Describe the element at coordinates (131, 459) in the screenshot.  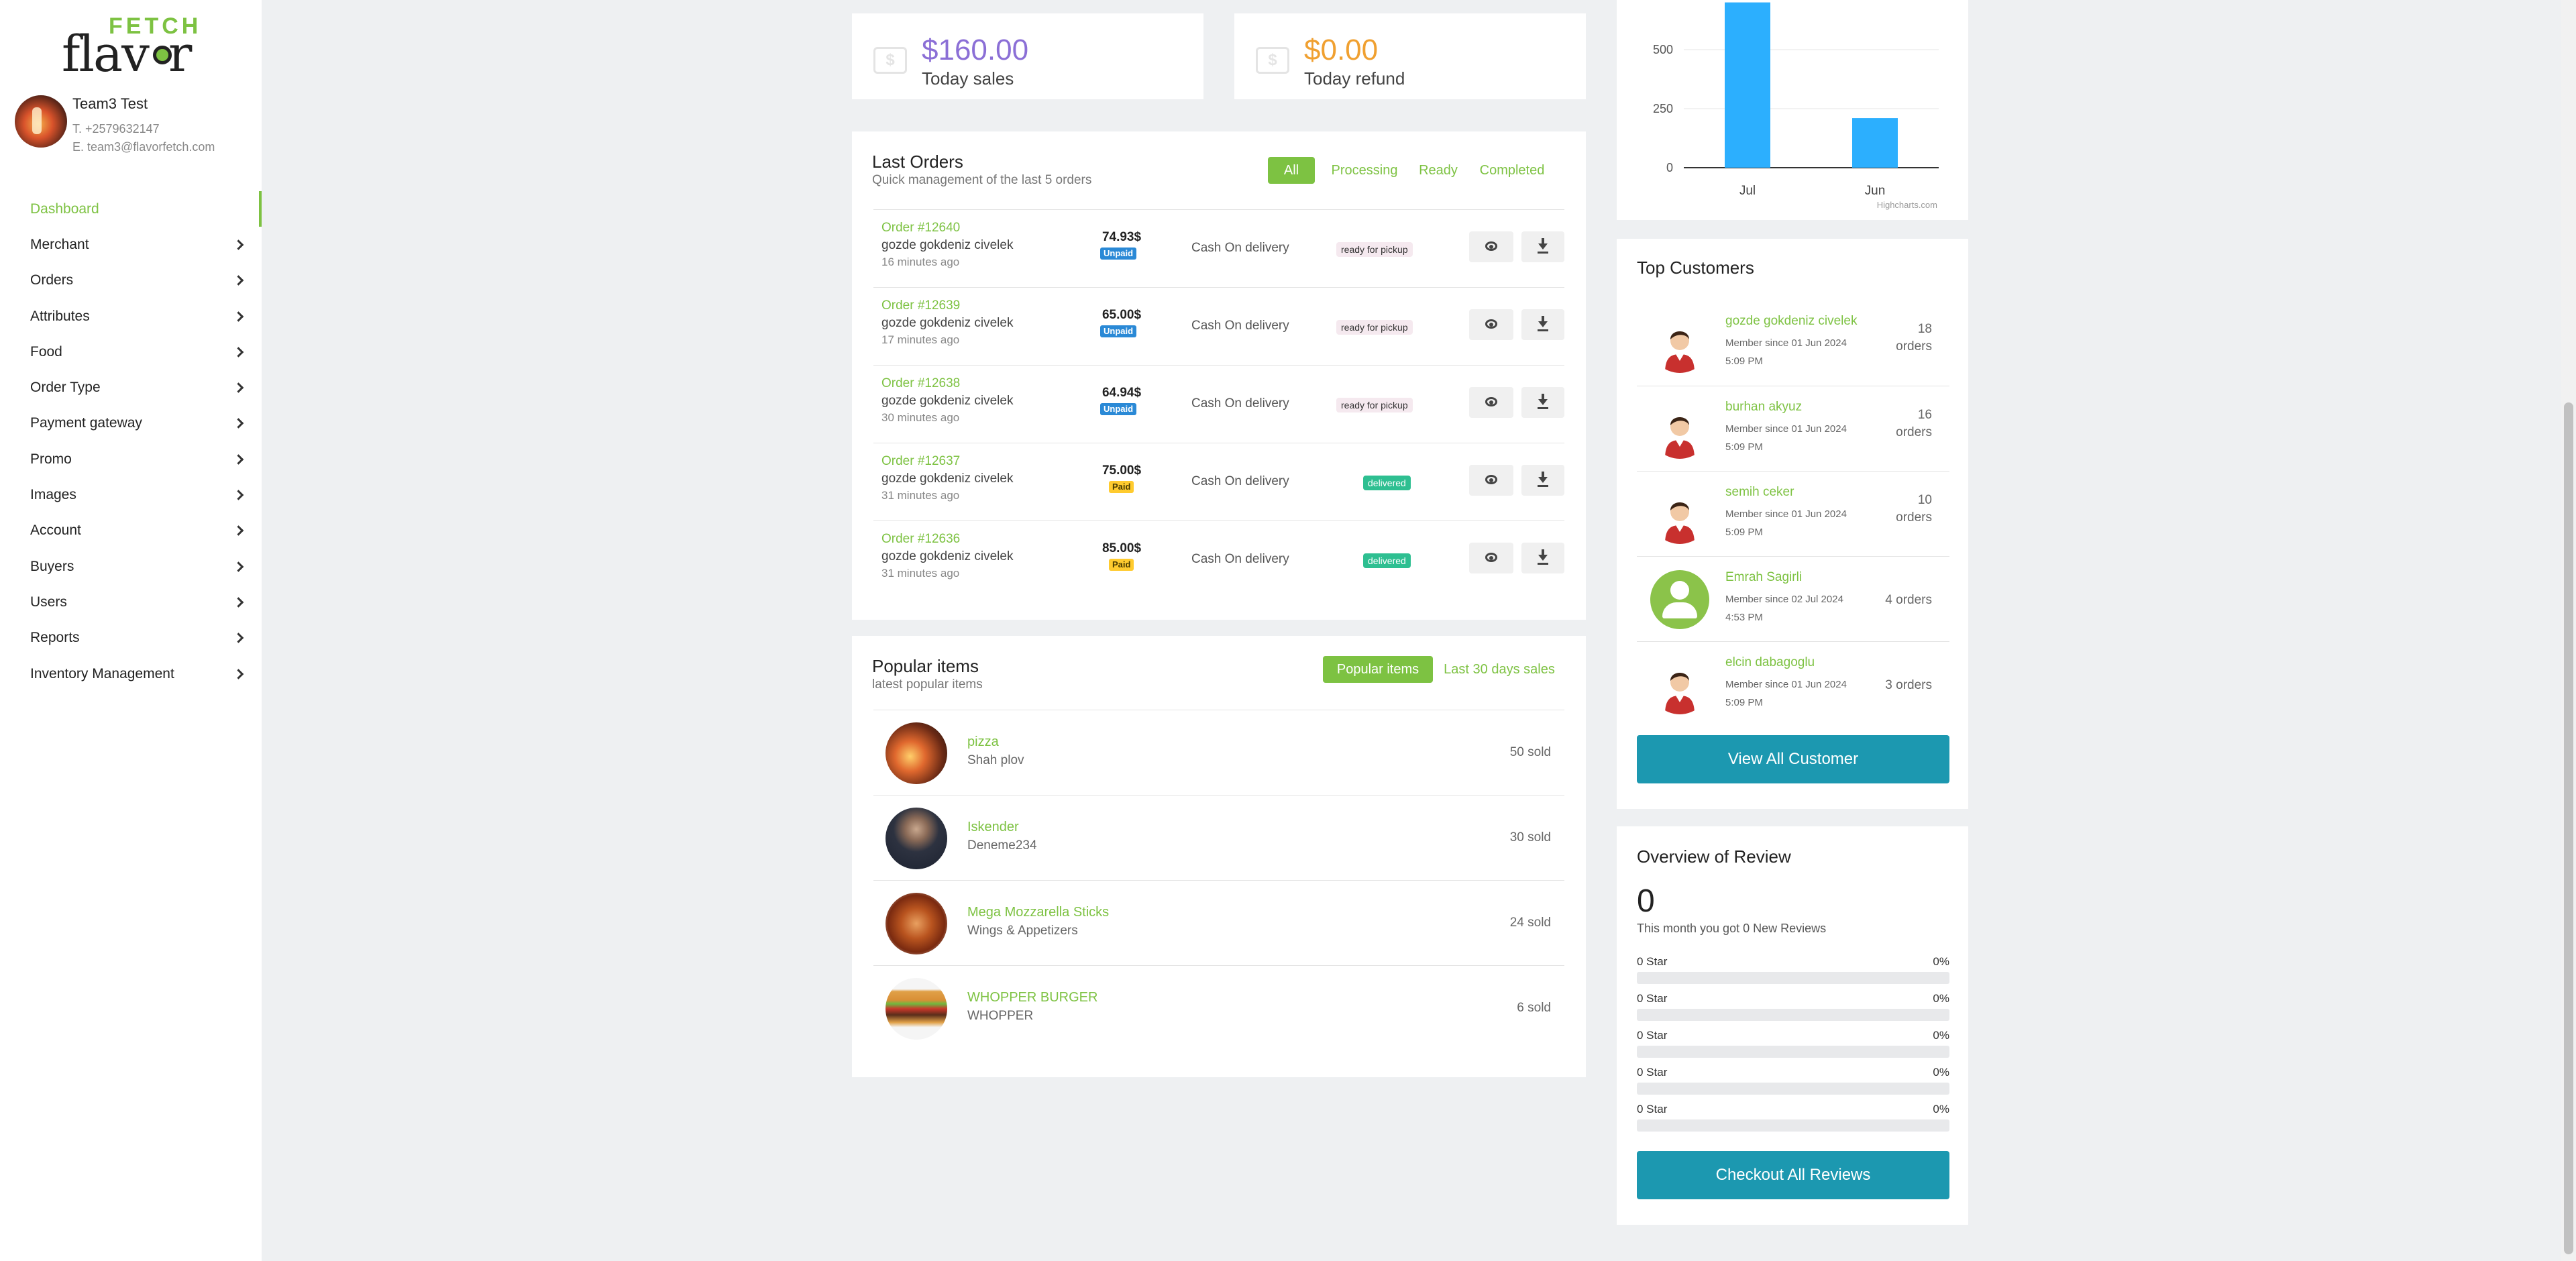
I see `sidebar-item-promo: Promo` at that location.